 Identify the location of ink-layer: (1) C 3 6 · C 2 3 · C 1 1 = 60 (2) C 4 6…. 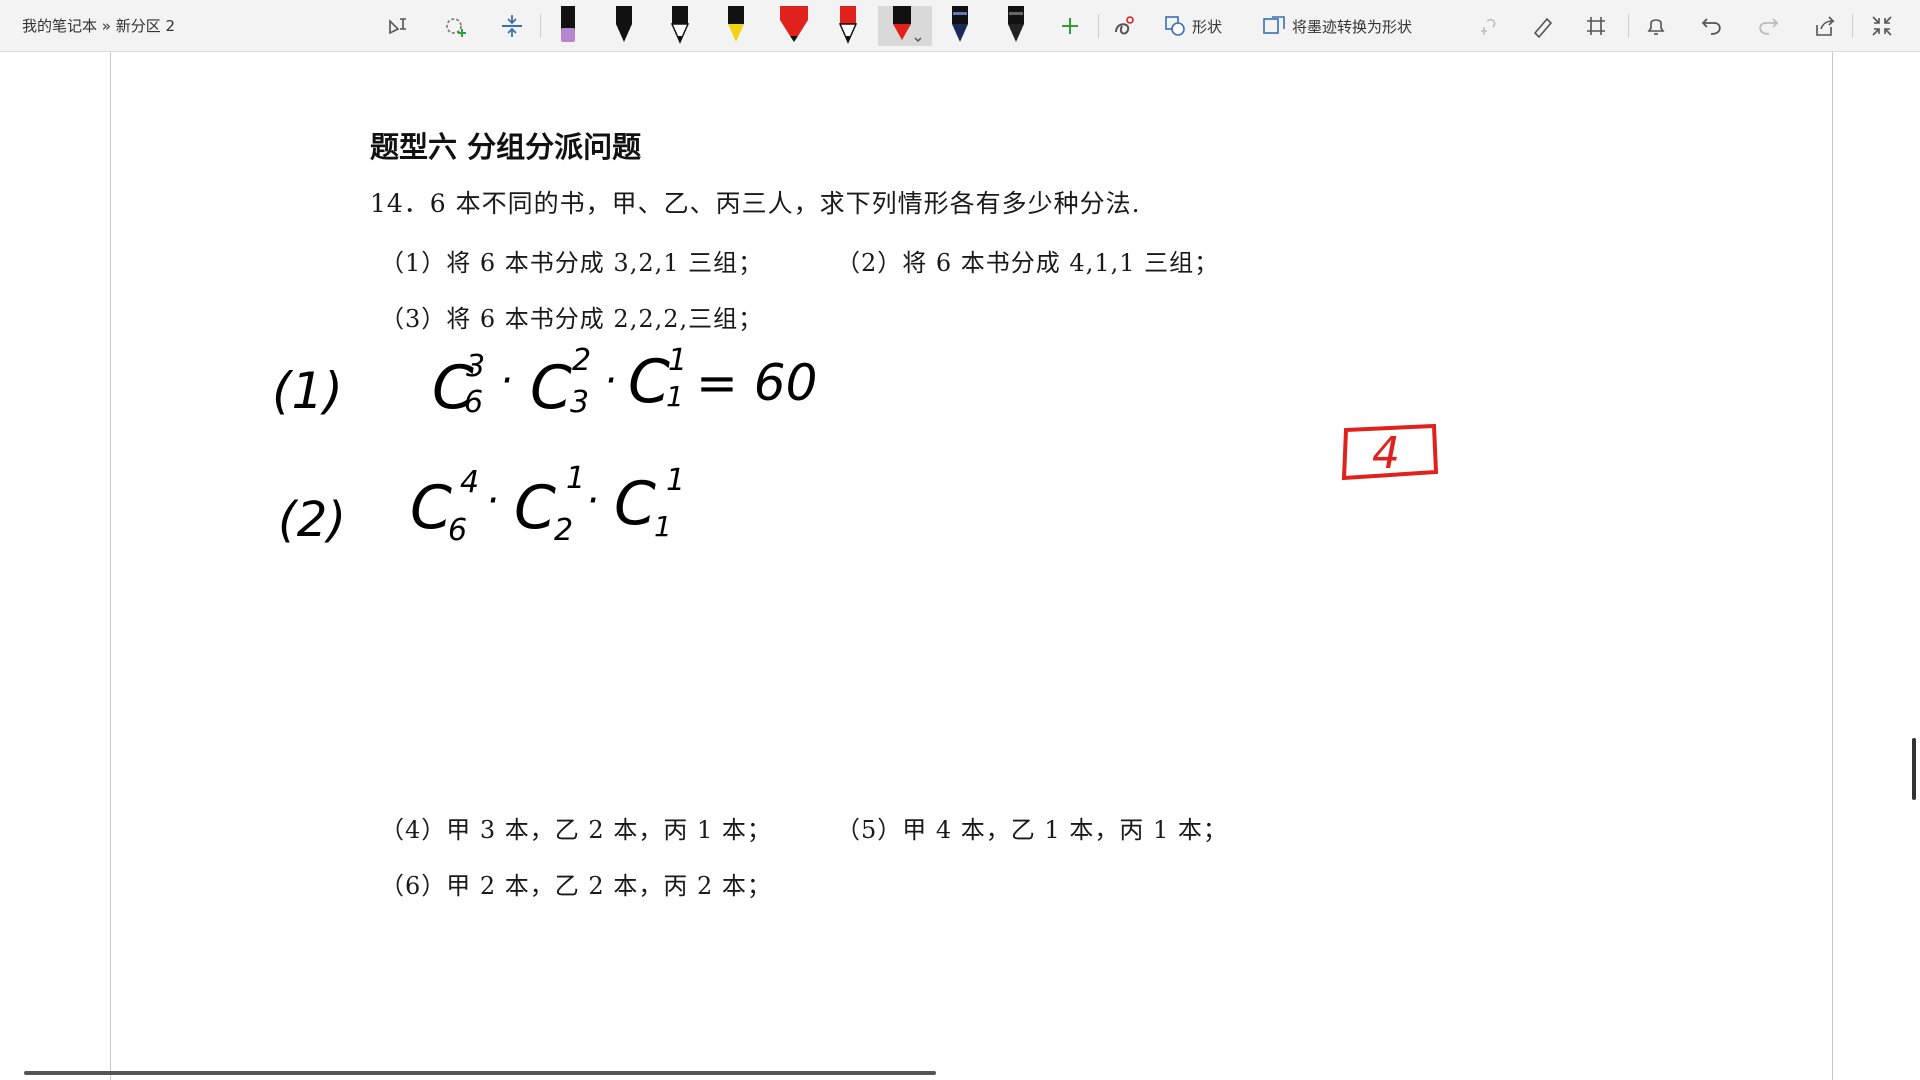
(855, 445).